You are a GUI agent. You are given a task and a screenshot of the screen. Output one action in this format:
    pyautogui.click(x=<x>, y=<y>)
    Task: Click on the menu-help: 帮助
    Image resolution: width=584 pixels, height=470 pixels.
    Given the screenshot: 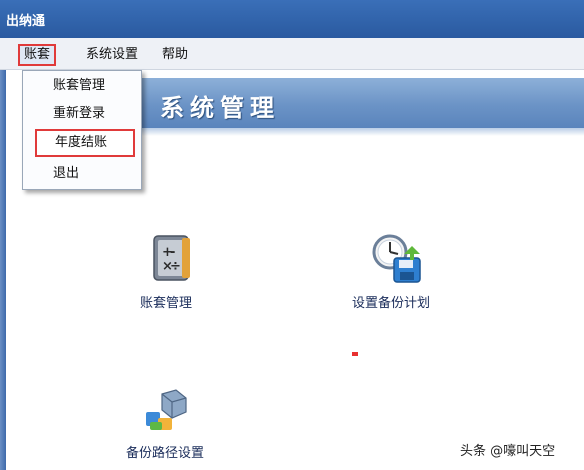 What is the action you would take?
    pyautogui.click(x=175, y=55)
    